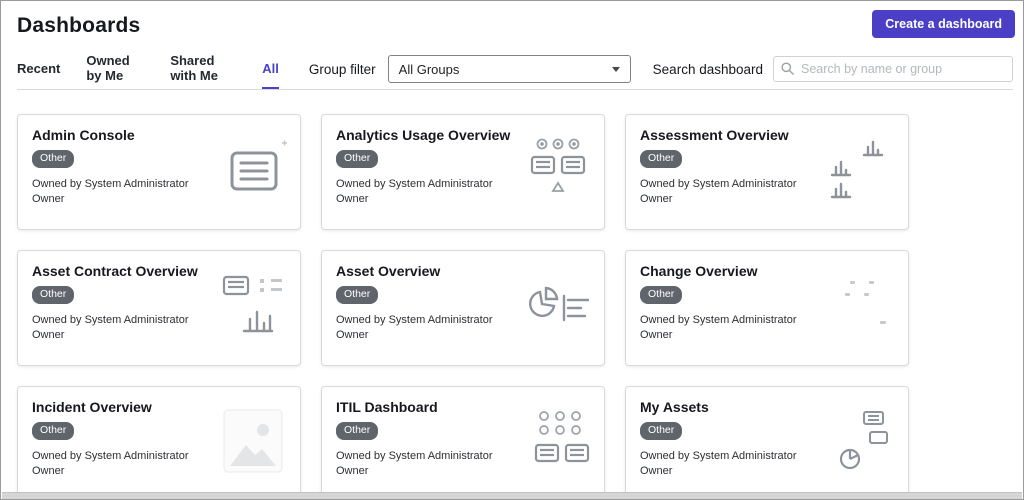 Image resolution: width=1024 pixels, height=500 pixels. What do you see at coordinates (254, 307) in the screenshot?
I see `list-bars-thumbnail-icon` at bounding box center [254, 307].